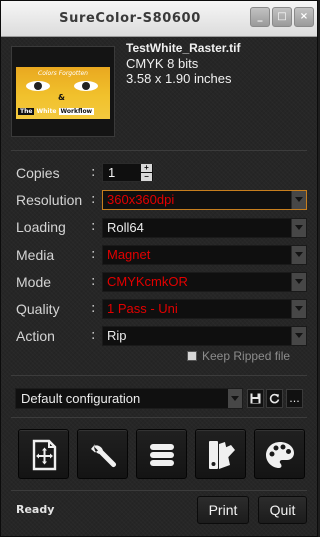 The width and height of the screenshot is (320, 537). Describe the element at coordinates (147, 281) in the screenshot. I see `mode-value: CMYKcmkOR` at that location.